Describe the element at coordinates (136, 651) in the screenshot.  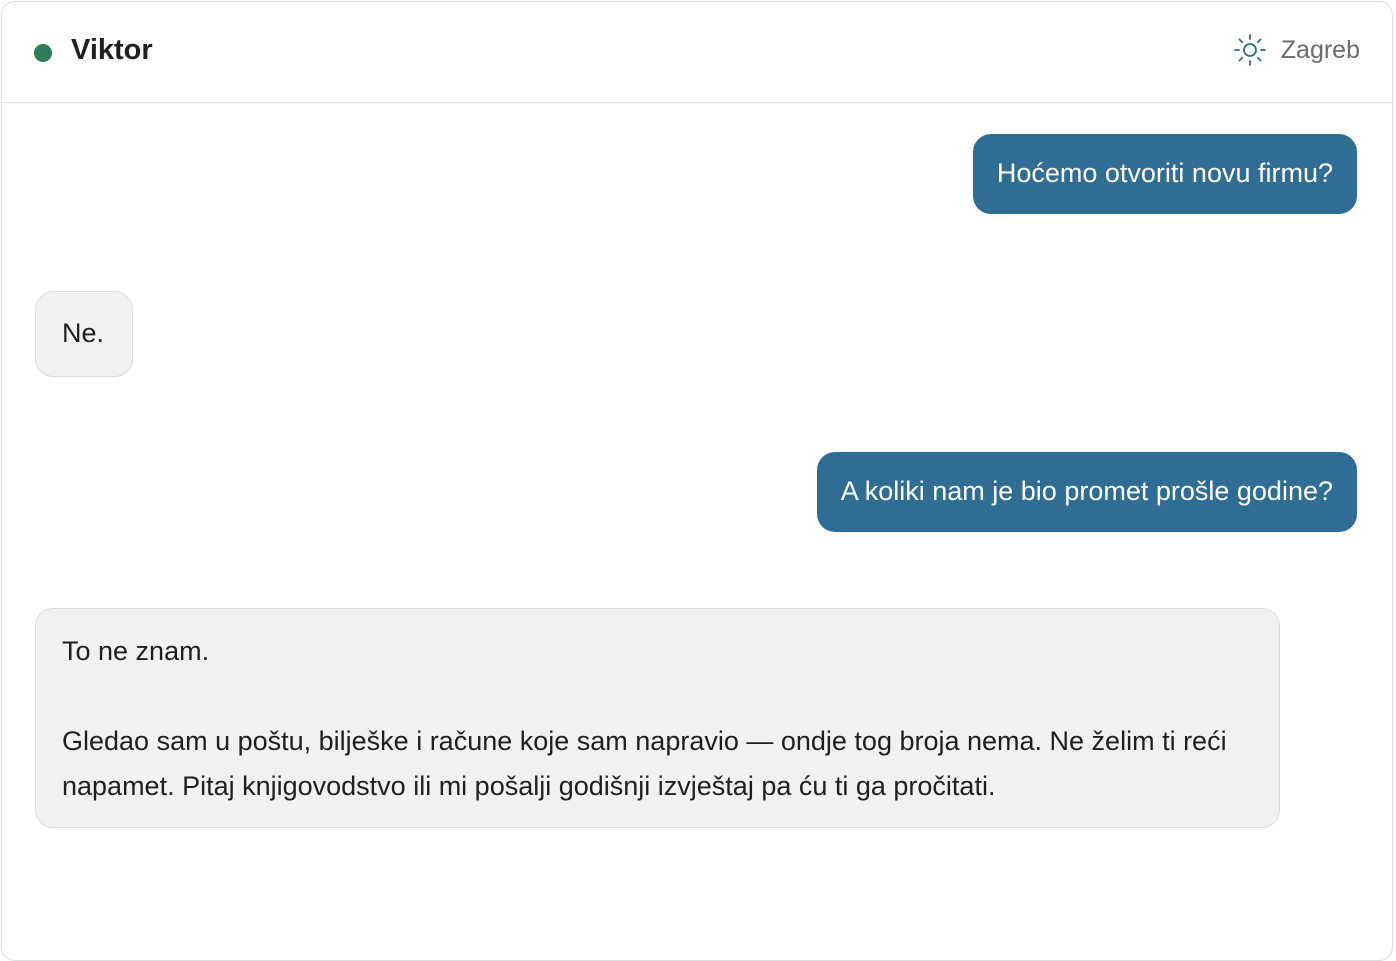
I see `message-paragraph: To ne znam.` at that location.